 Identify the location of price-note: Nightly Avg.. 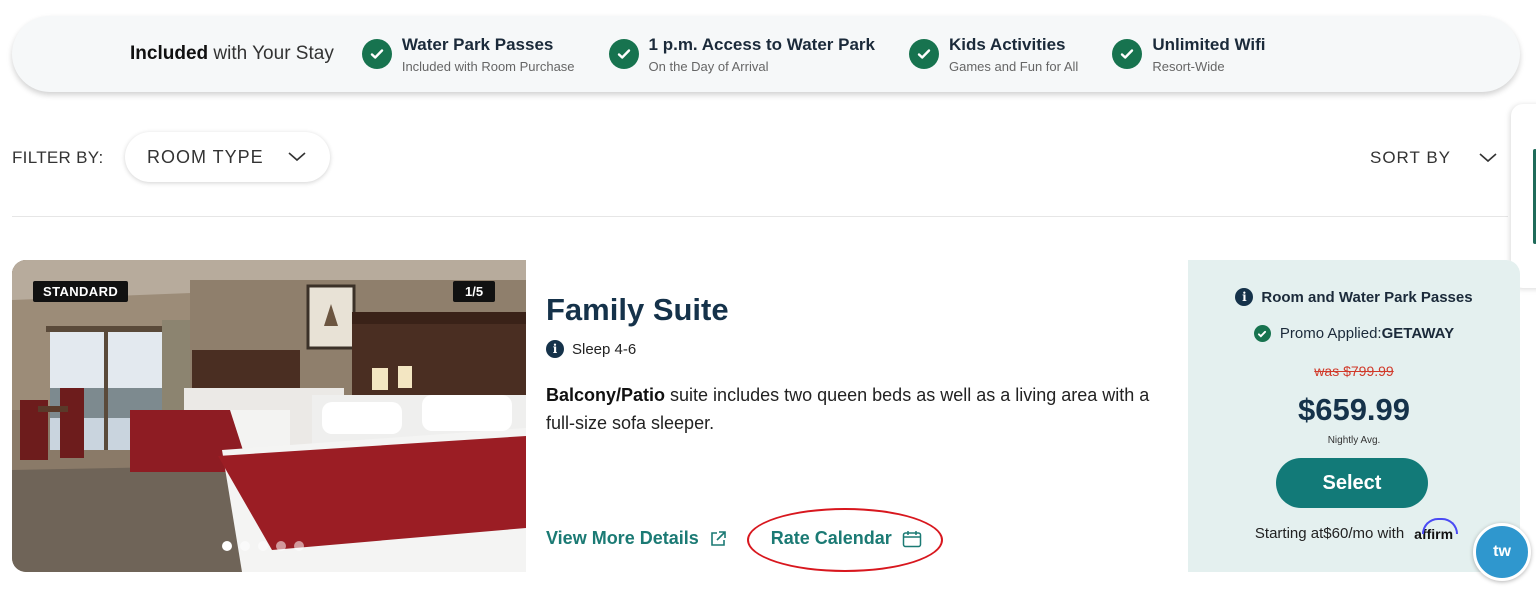
(1354, 440).